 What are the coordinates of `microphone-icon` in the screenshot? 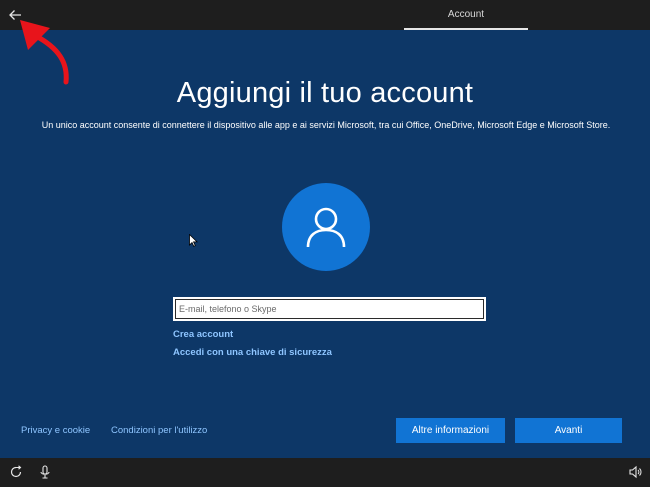 It's located at (45, 472).